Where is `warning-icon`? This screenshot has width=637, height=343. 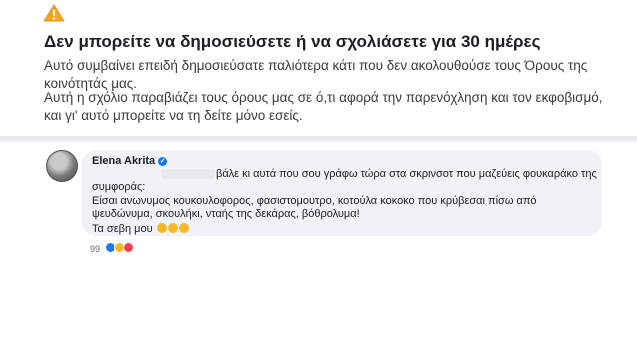
warning-icon is located at coordinates (54, 13).